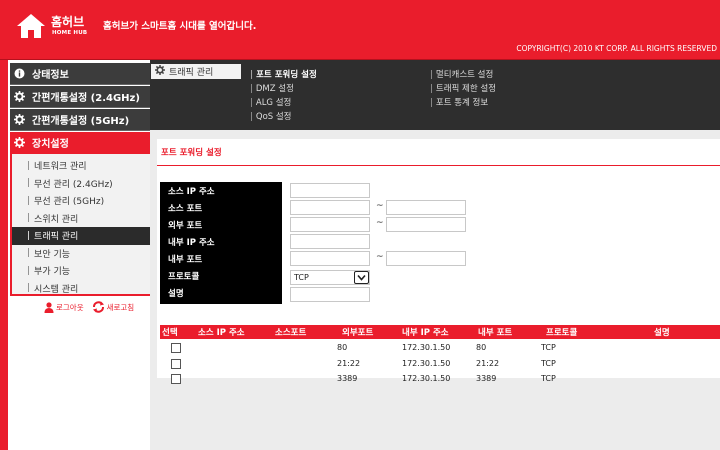  I want to click on tab-label: 멀티캐스트 설정, so click(464, 75).